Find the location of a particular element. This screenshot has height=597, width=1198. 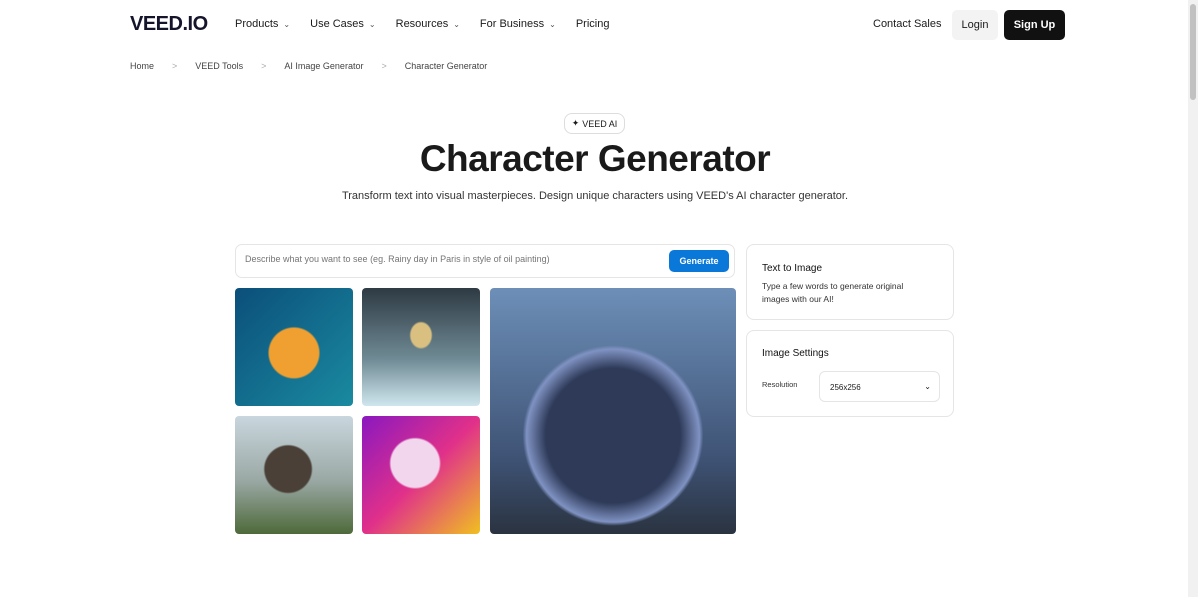

scrollbar-thumb is located at coordinates (1193, 52).